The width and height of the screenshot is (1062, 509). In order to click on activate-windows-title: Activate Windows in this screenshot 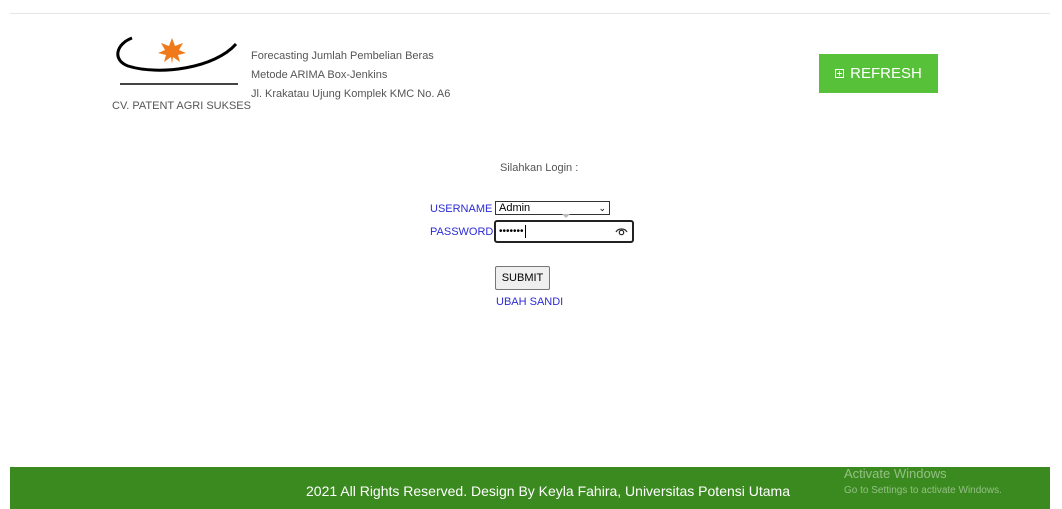, I will do `click(895, 473)`.